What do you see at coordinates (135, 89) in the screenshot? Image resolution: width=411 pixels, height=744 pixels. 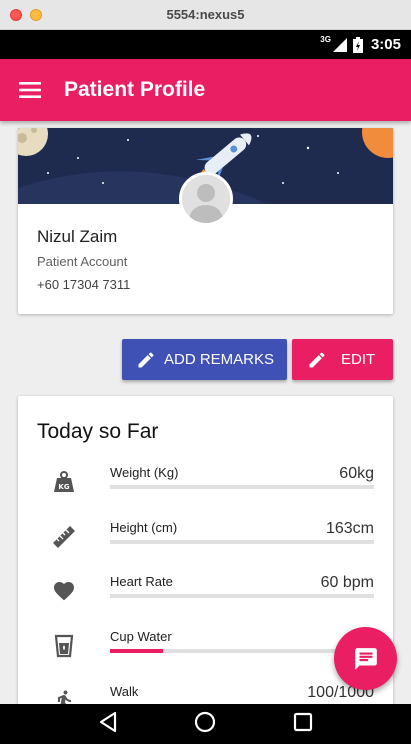 I see `page-title: Patient Profile` at bounding box center [135, 89].